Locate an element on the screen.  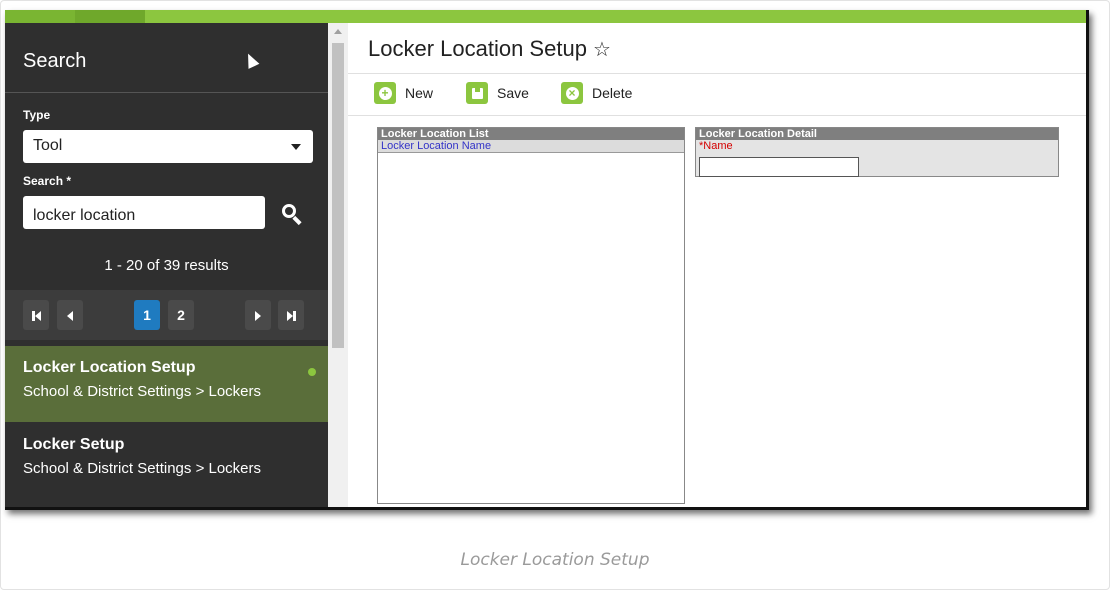
results-count: 1 - 20 of 39 results is located at coordinates (166, 265).